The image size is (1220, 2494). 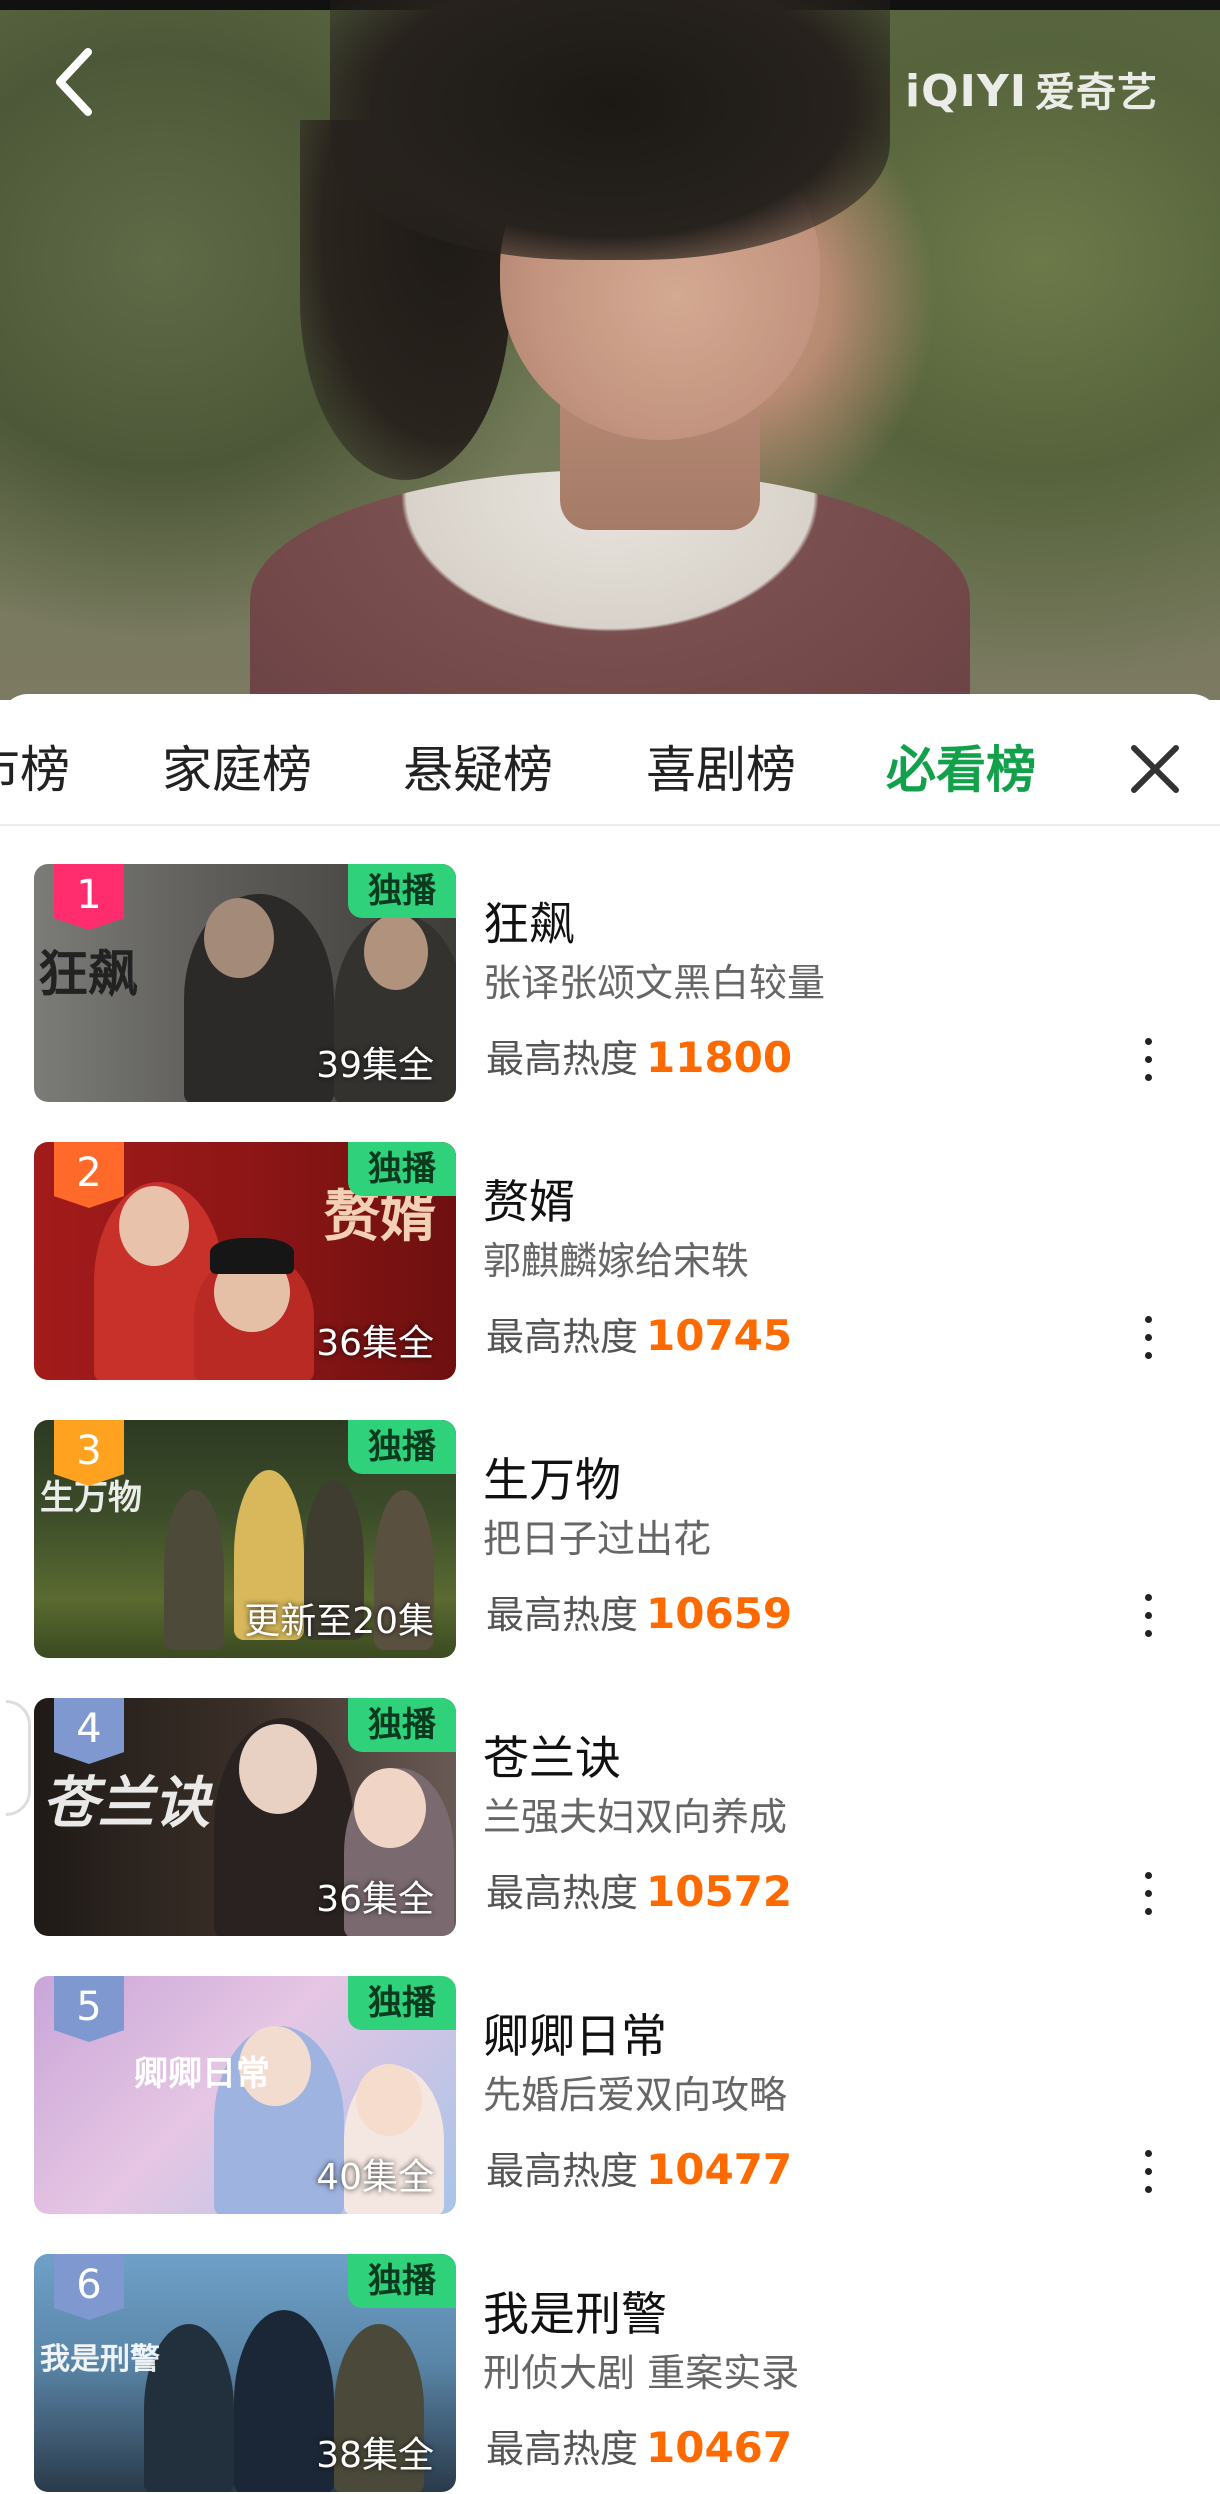 What do you see at coordinates (18, 1758) in the screenshot?
I see `side-drag-handle` at bounding box center [18, 1758].